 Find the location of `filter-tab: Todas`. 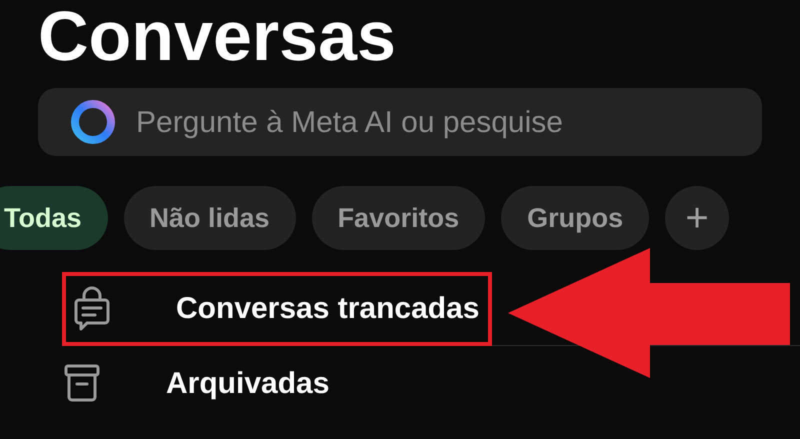

filter-tab: Todas is located at coordinates (54, 218).